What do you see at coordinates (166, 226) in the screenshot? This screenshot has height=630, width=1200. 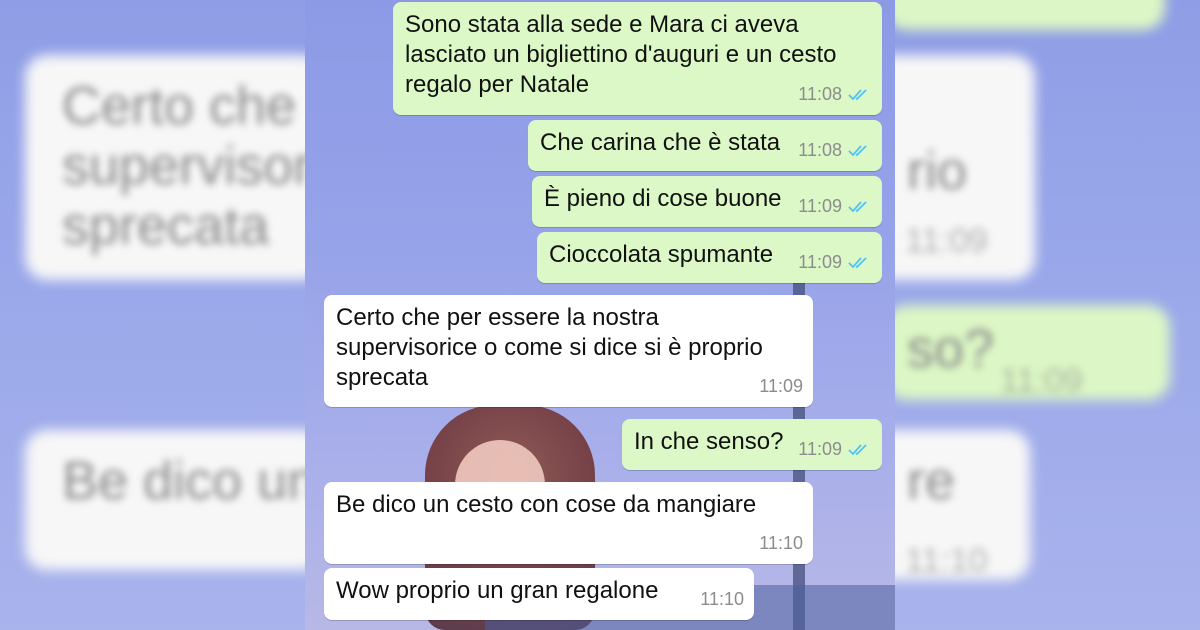 I see `blurred-text: sprecata` at bounding box center [166, 226].